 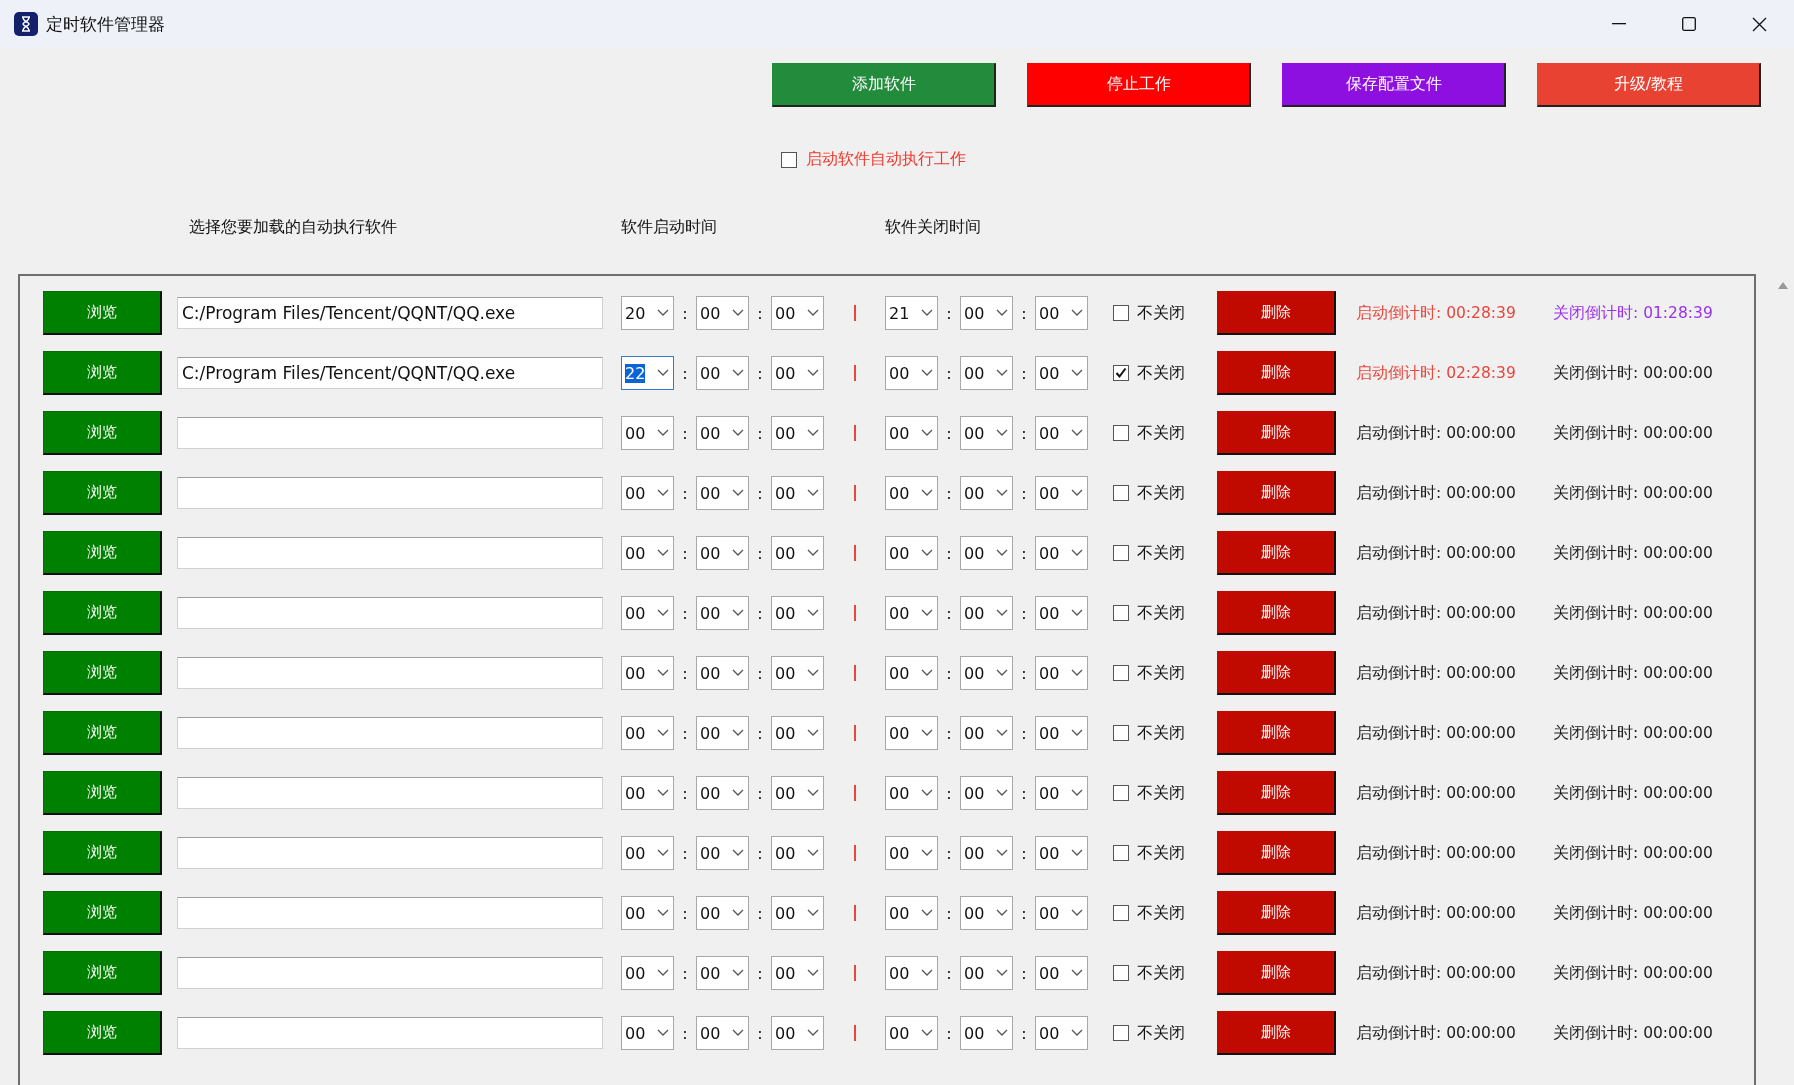 I want to click on toolbar-button: 升级/教程, so click(x=1649, y=85).